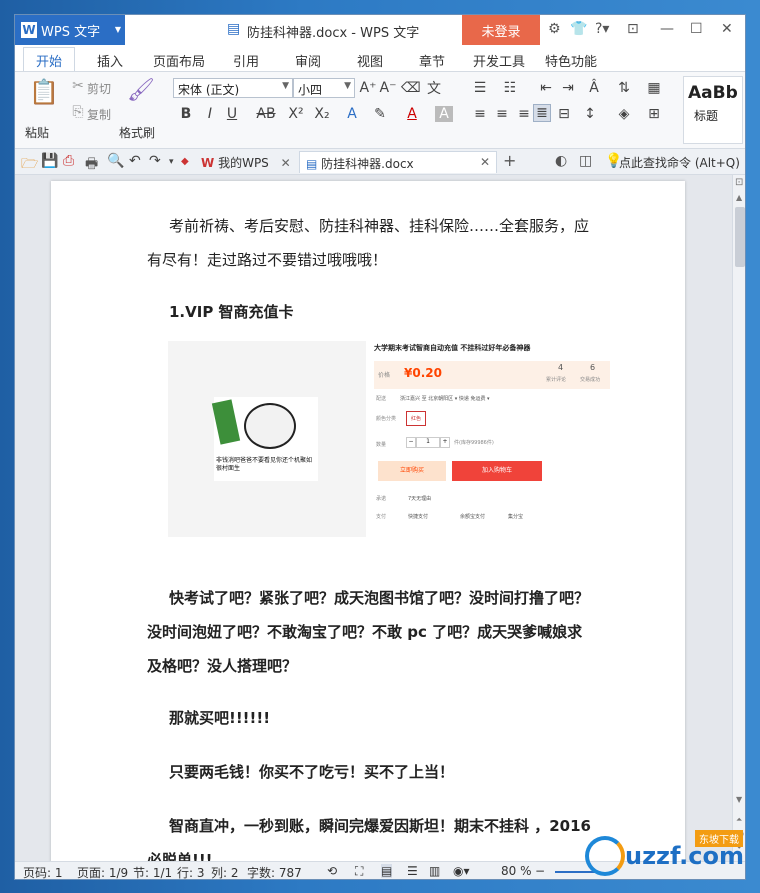 The image size is (760, 893). Describe the element at coordinates (49, 161) in the screenshot. I see `save-icon: 💾` at that location.